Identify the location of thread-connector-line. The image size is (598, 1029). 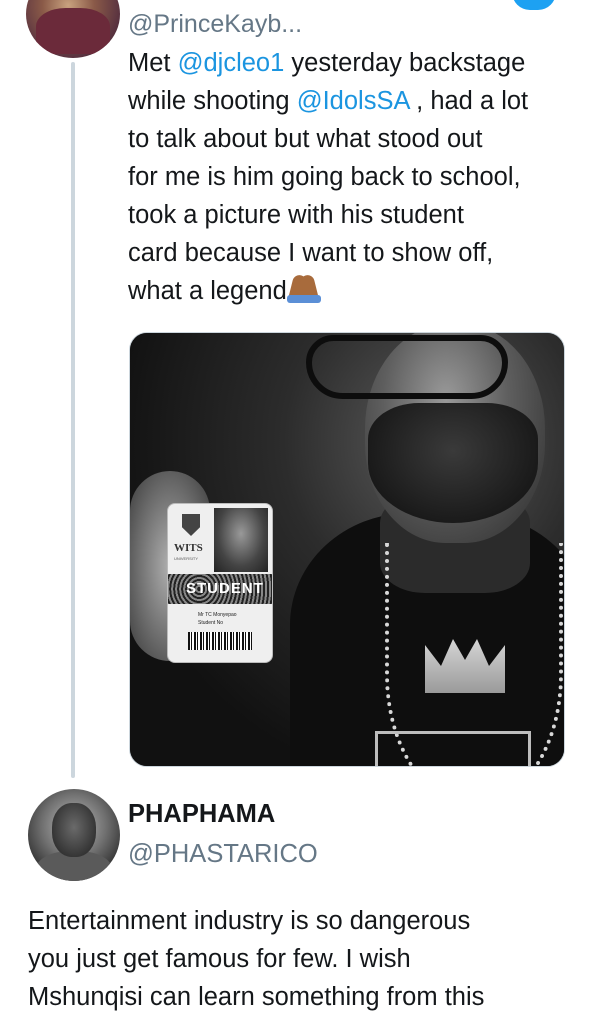
(73, 420).